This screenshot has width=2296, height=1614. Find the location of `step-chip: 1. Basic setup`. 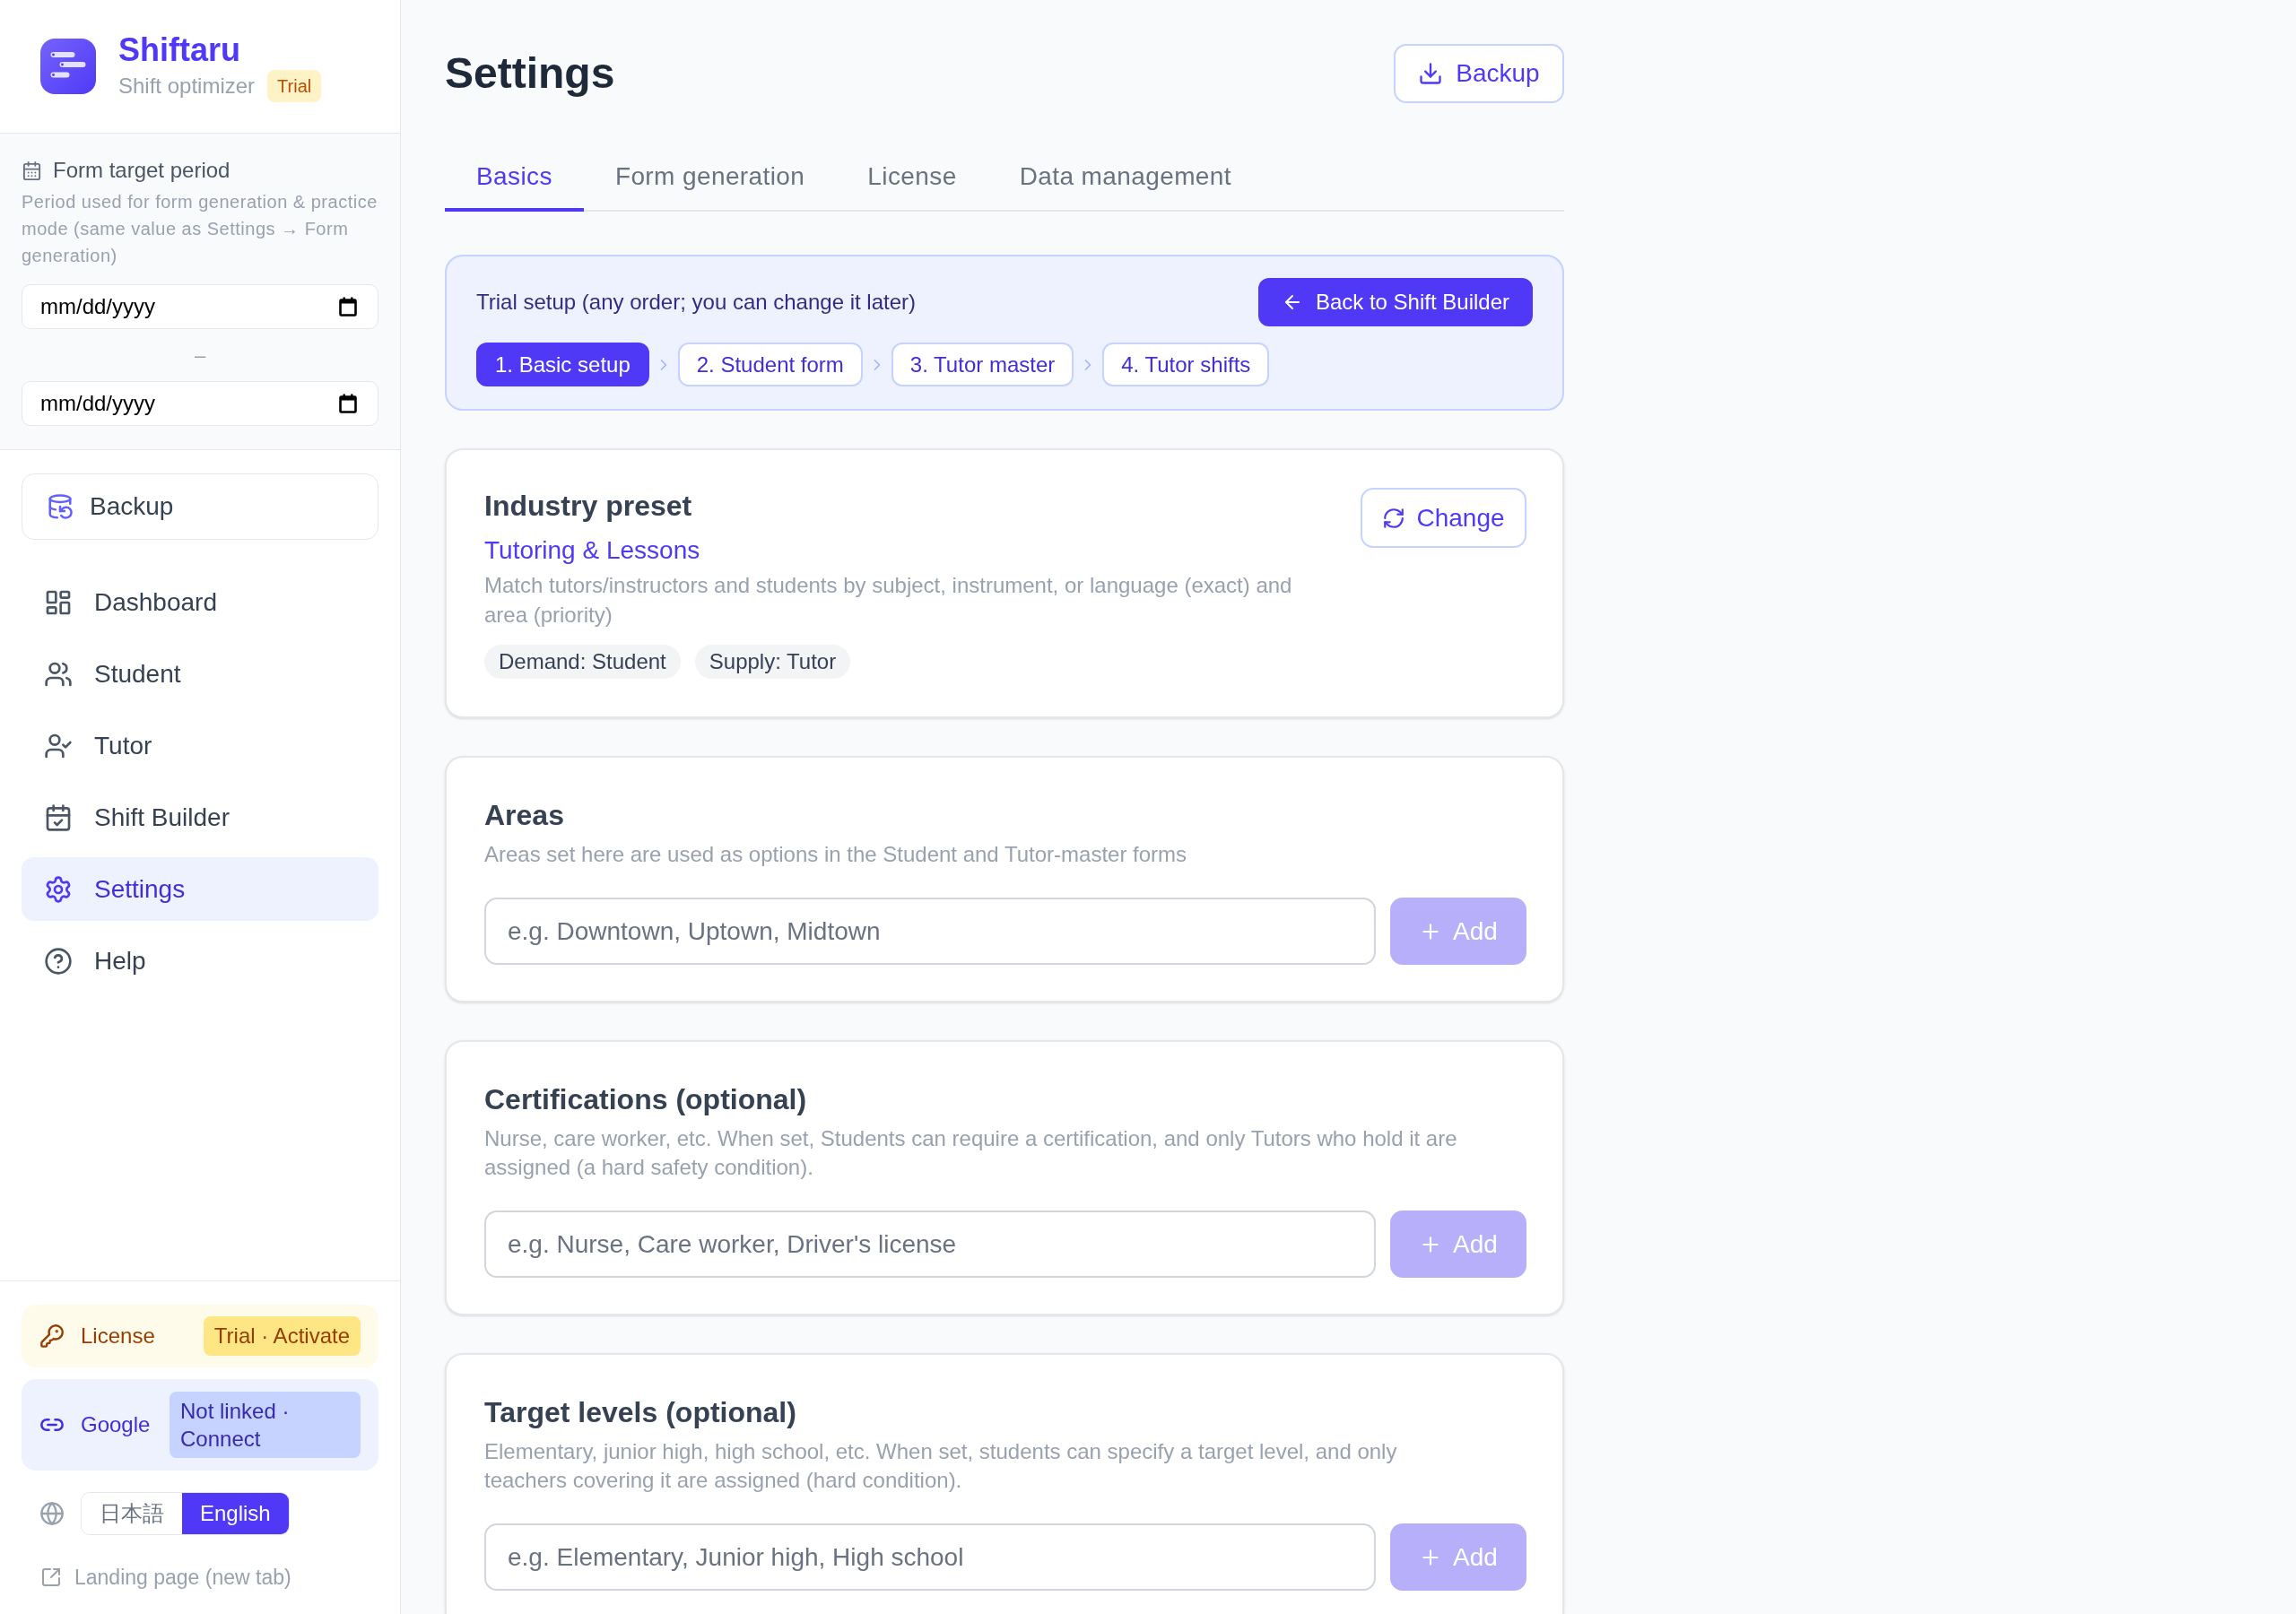

step-chip: 1. Basic setup is located at coordinates (562, 364).